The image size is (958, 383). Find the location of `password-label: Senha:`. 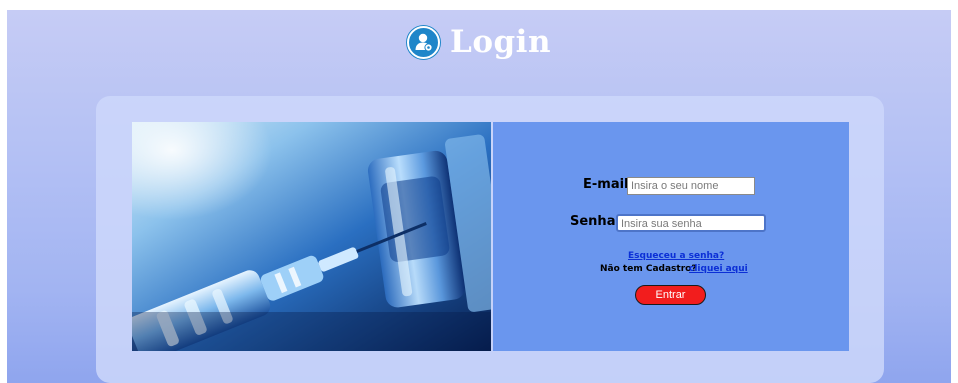

password-label: Senha: is located at coordinates (595, 221).